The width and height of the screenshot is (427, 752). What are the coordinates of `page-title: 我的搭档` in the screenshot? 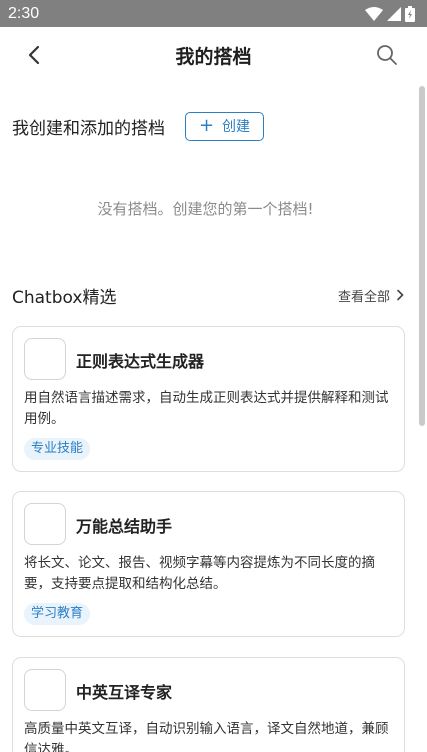 It's located at (213, 56).